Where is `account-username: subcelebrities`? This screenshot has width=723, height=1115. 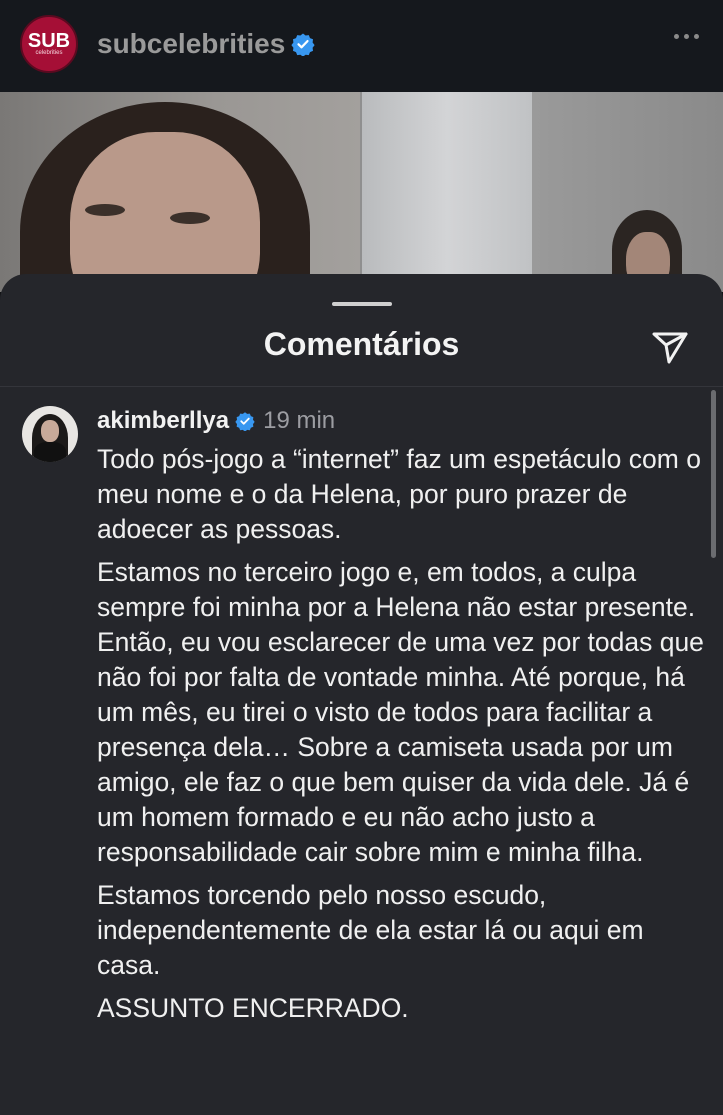
account-username: subcelebrities is located at coordinates (206, 44).